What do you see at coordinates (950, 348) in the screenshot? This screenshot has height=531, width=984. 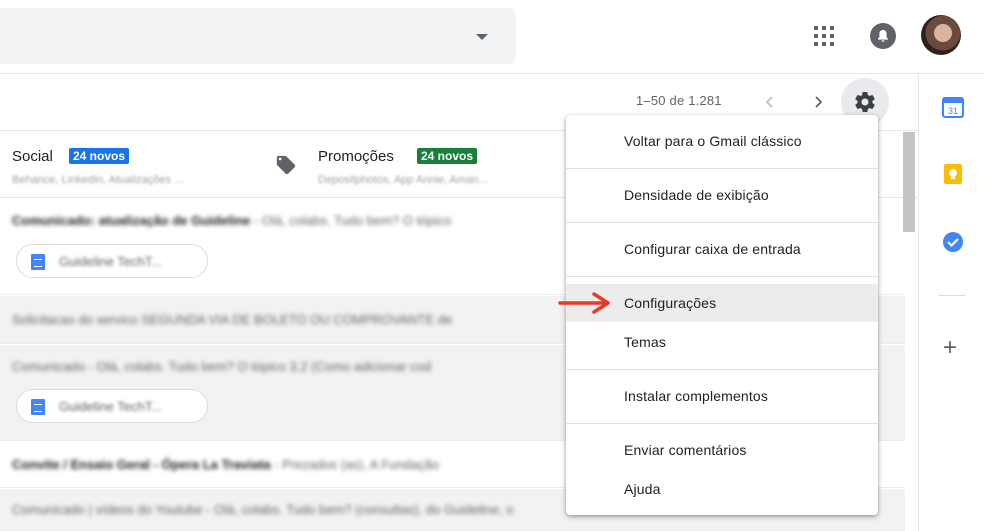 I see `add-icon: +` at bounding box center [950, 348].